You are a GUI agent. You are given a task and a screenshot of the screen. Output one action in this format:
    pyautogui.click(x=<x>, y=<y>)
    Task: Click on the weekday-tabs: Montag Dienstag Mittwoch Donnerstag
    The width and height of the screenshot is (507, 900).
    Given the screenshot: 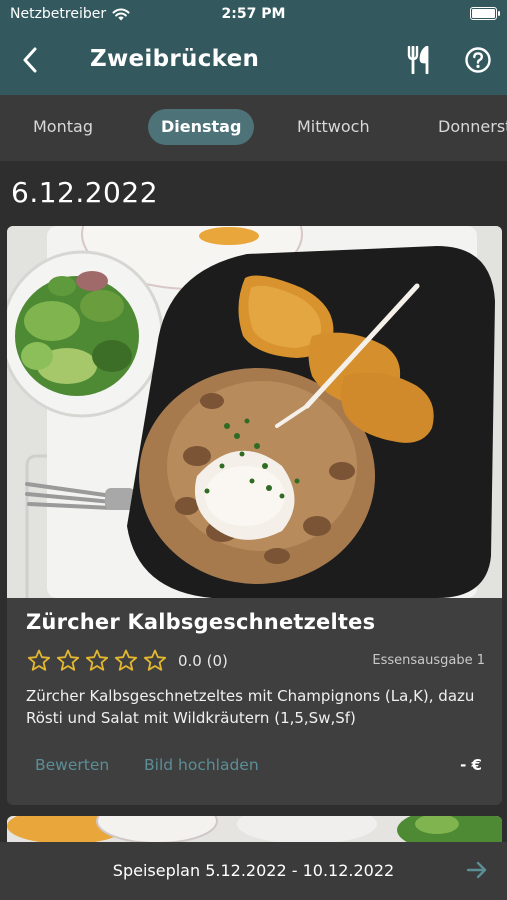 What is the action you would take?
    pyautogui.click(x=253, y=128)
    